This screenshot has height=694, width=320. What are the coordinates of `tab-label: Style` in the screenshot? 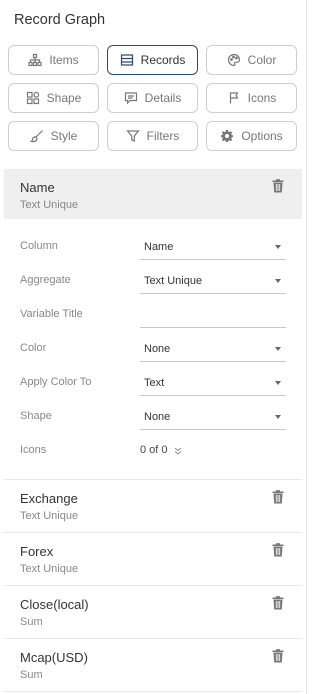 It's located at (64, 136).